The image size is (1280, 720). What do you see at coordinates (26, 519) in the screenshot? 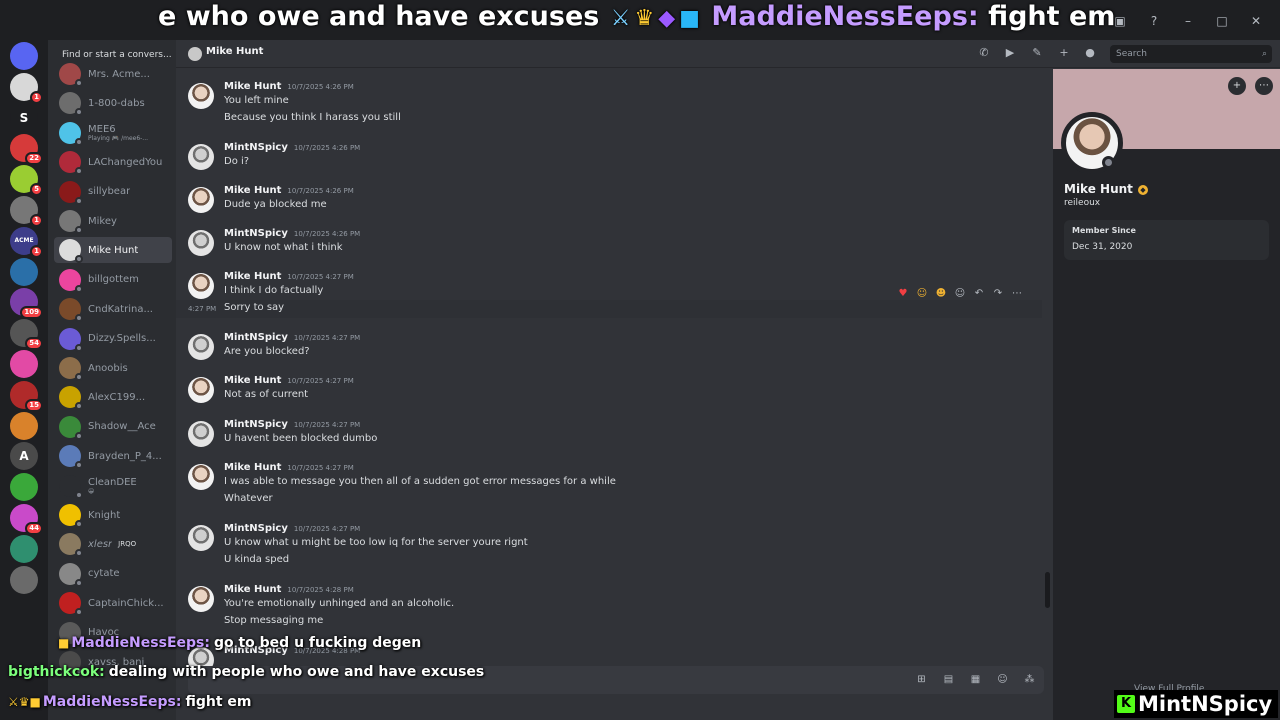
I see `server-icon: 44` at bounding box center [26, 519].